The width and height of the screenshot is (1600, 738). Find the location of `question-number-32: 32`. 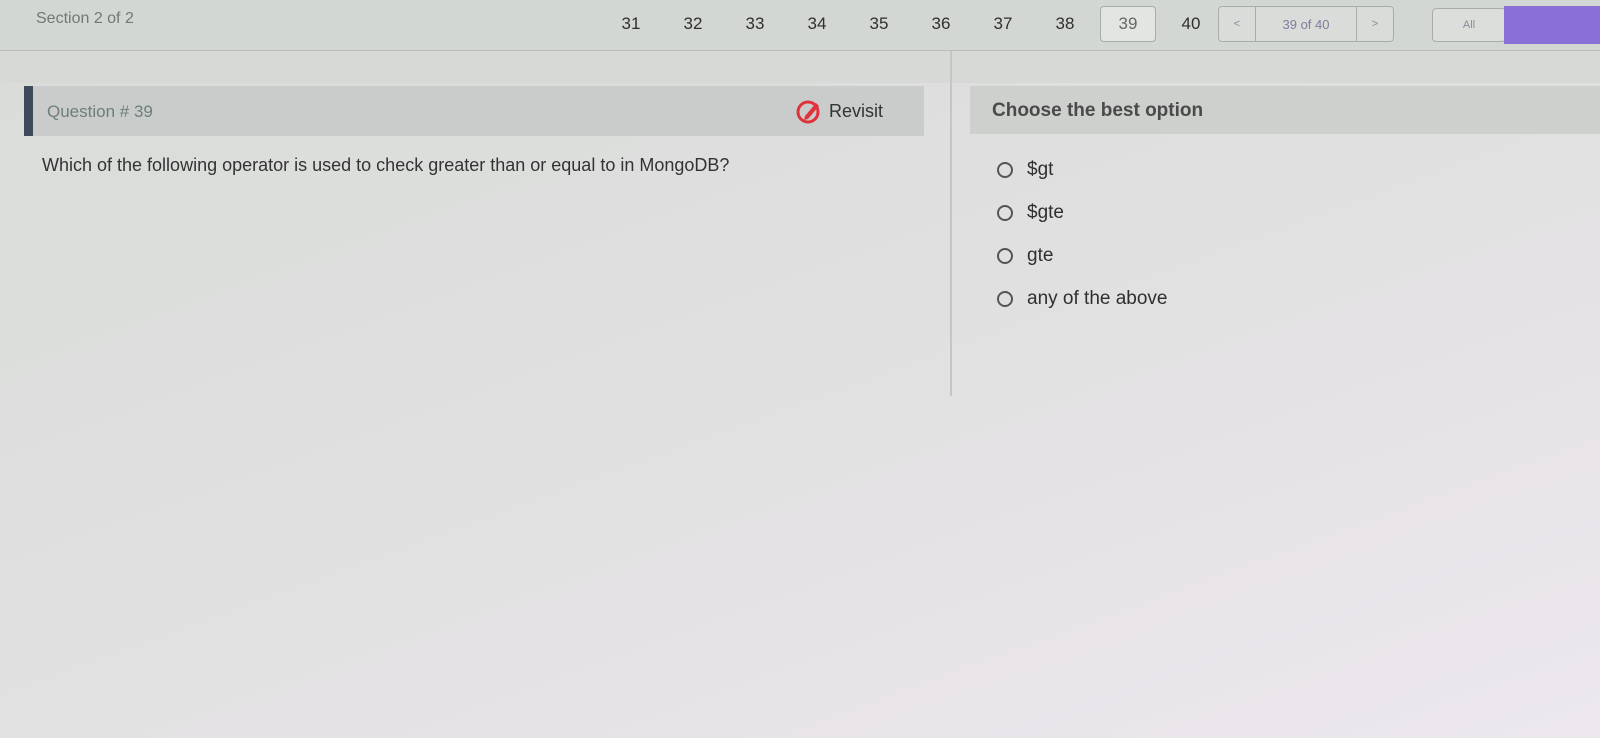

question-number-32: 32 is located at coordinates (693, 24).